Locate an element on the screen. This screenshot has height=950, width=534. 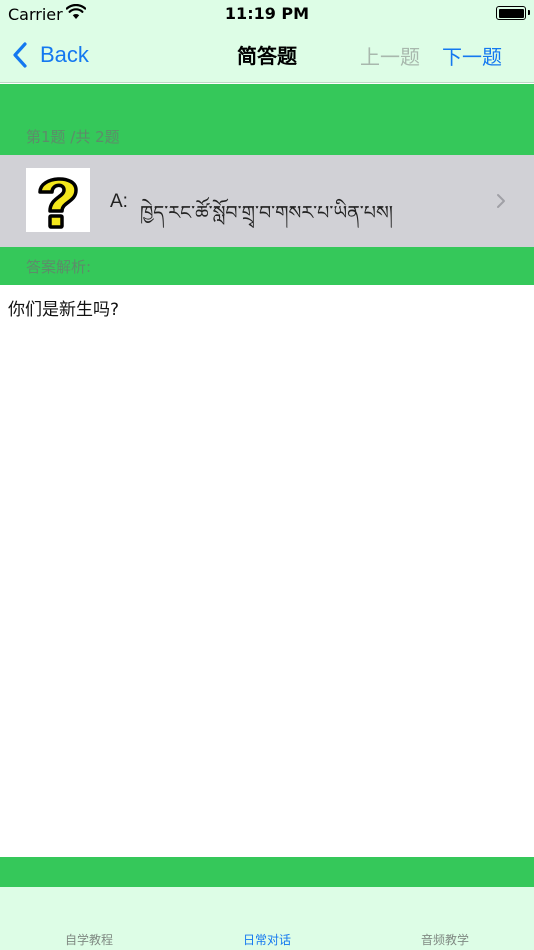
tab-bar: 自学教程 日常对话 音频教学 is located at coordinates (267, 918).